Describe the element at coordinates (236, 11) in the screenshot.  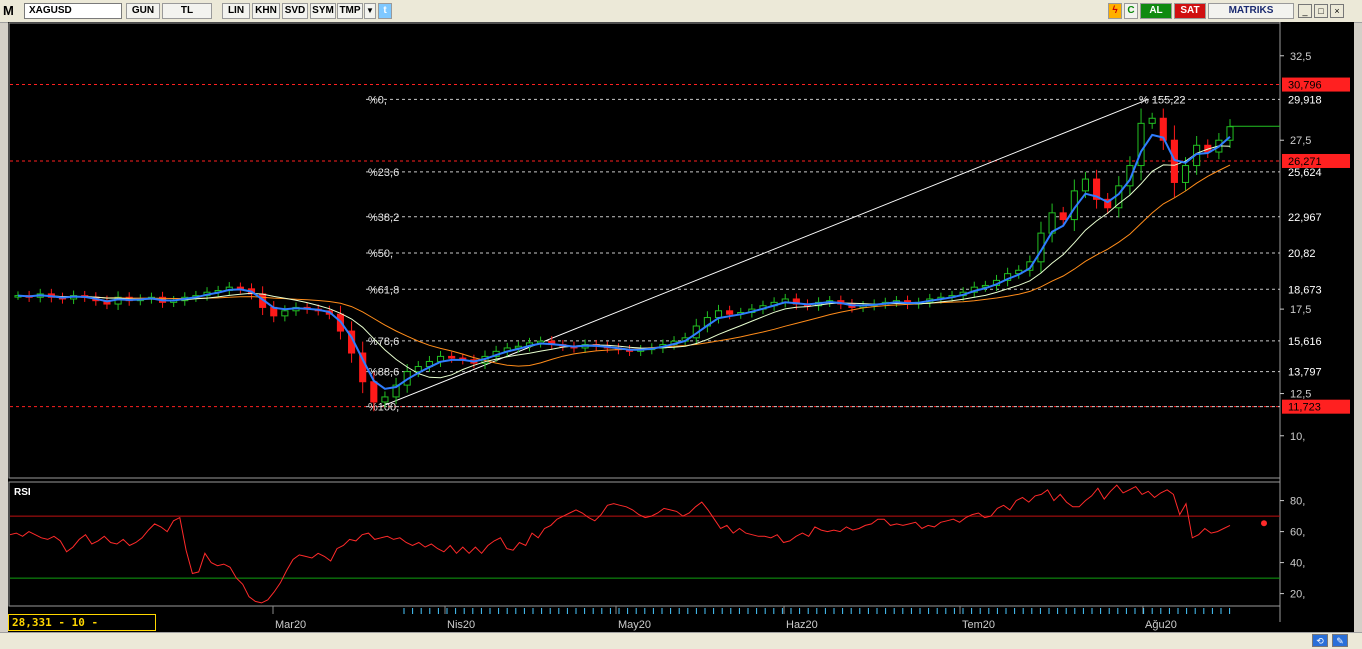
I see `linear-scale-button: LIN` at that location.